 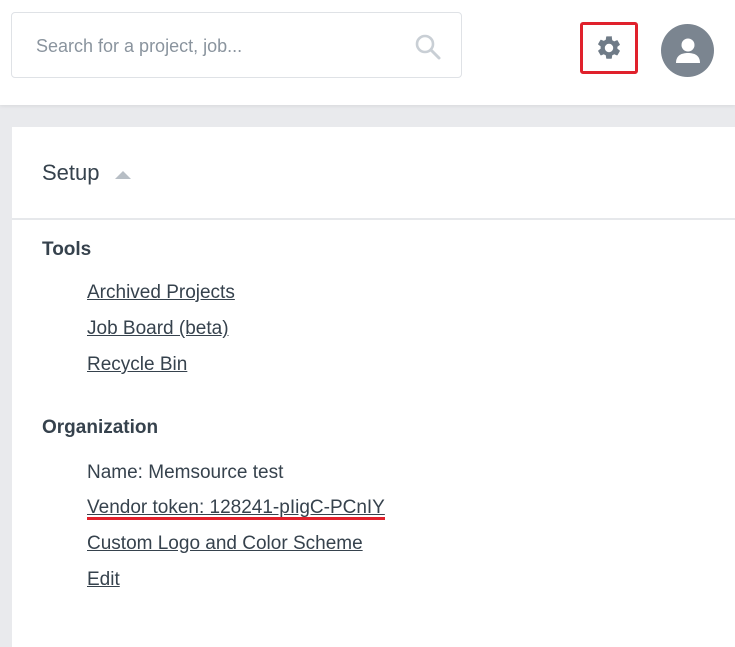 What do you see at coordinates (158, 329) in the screenshot?
I see `job-board-link: Job Board (beta)` at bounding box center [158, 329].